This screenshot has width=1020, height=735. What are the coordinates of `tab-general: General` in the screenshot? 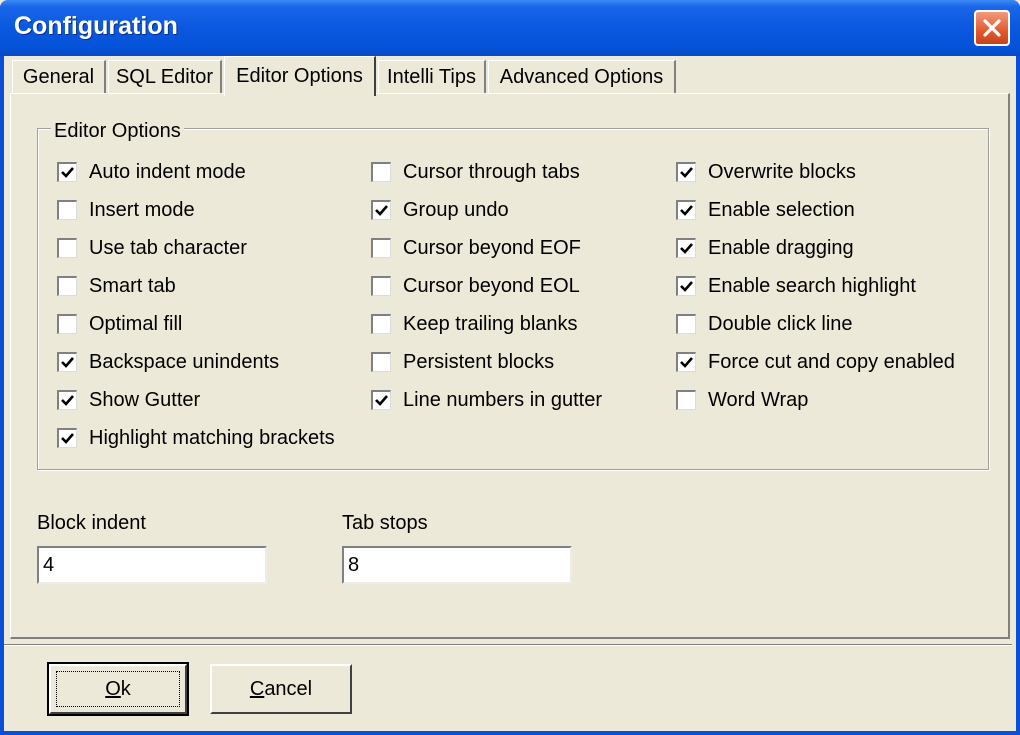 It's located at (59, 77).